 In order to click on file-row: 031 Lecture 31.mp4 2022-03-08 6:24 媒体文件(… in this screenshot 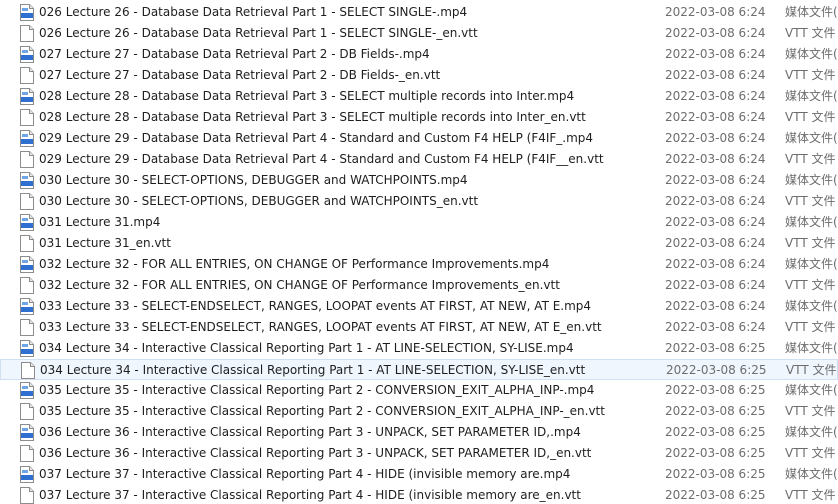, I will do `click(419, 222)`.